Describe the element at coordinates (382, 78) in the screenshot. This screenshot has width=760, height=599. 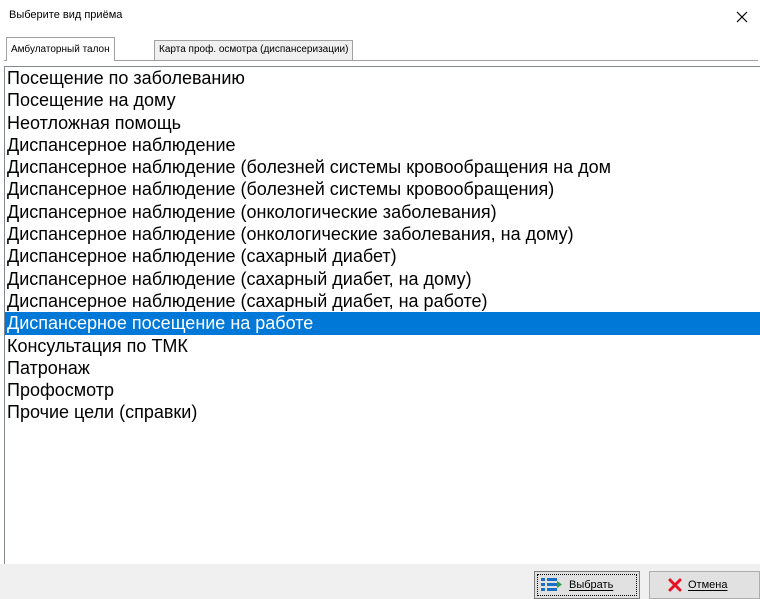
I see `list-item: Посещение по заболеванию` at that location.